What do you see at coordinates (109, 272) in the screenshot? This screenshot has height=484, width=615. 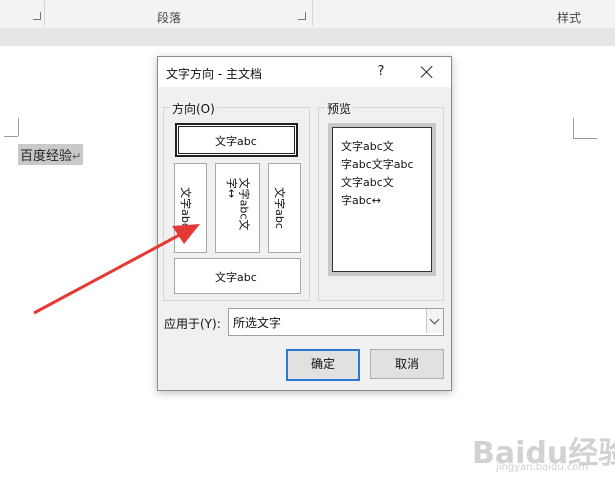 I see `arrow-shaft` at bounding box center [109, 272].